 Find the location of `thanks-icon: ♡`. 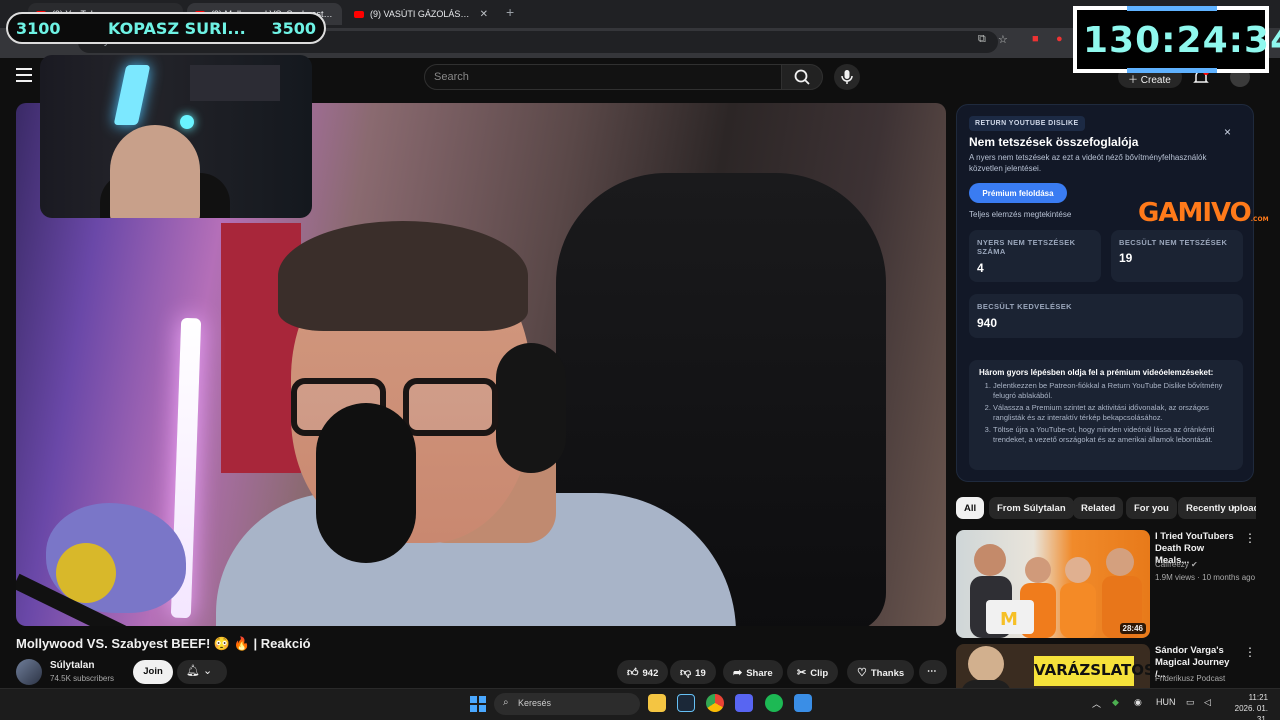

thanks-icon: ♡ is located at coordinates (862, 673).